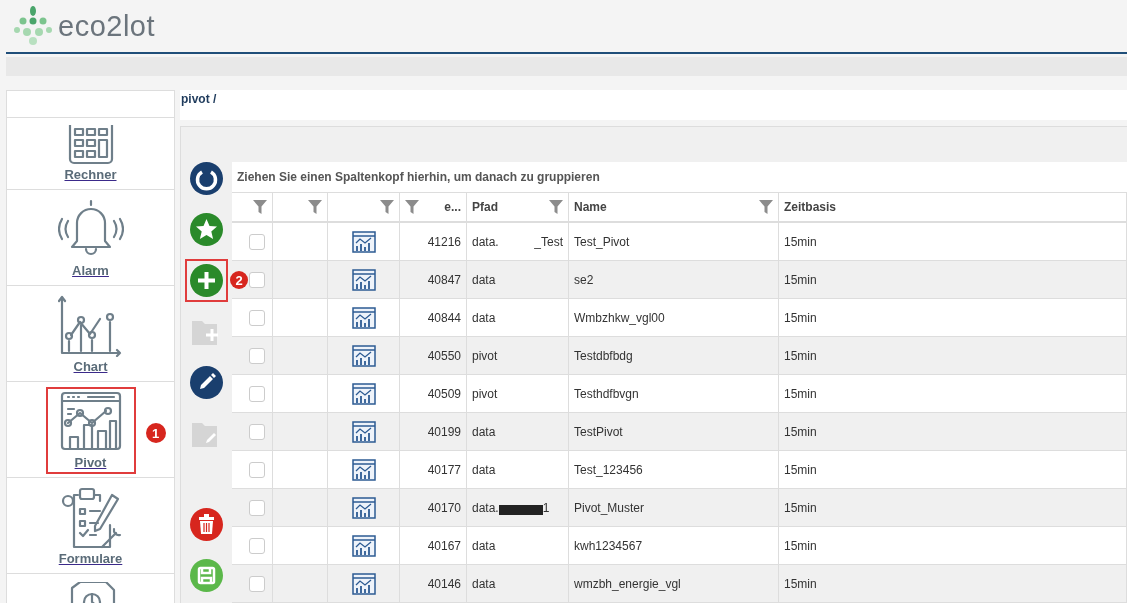 Image resolution: width=1127 pixels, height=603 pixels. Describe the element at coordinates (444, 507) in the screenshot. I see `table-cell: 40170` at that location.